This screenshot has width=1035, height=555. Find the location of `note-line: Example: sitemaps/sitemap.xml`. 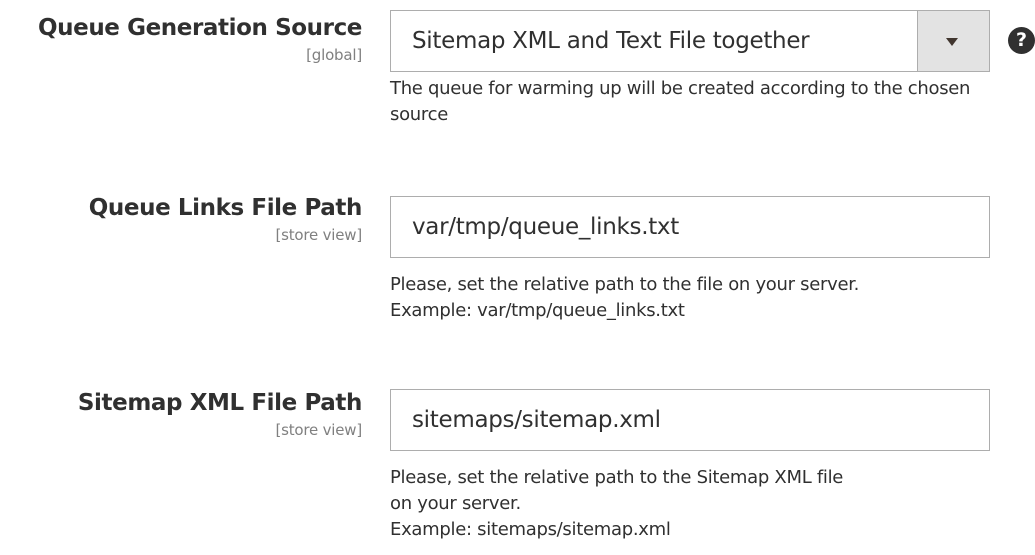

note-line: Example: sitemaps/sitemap.xml is located at coordinates (530, 529).